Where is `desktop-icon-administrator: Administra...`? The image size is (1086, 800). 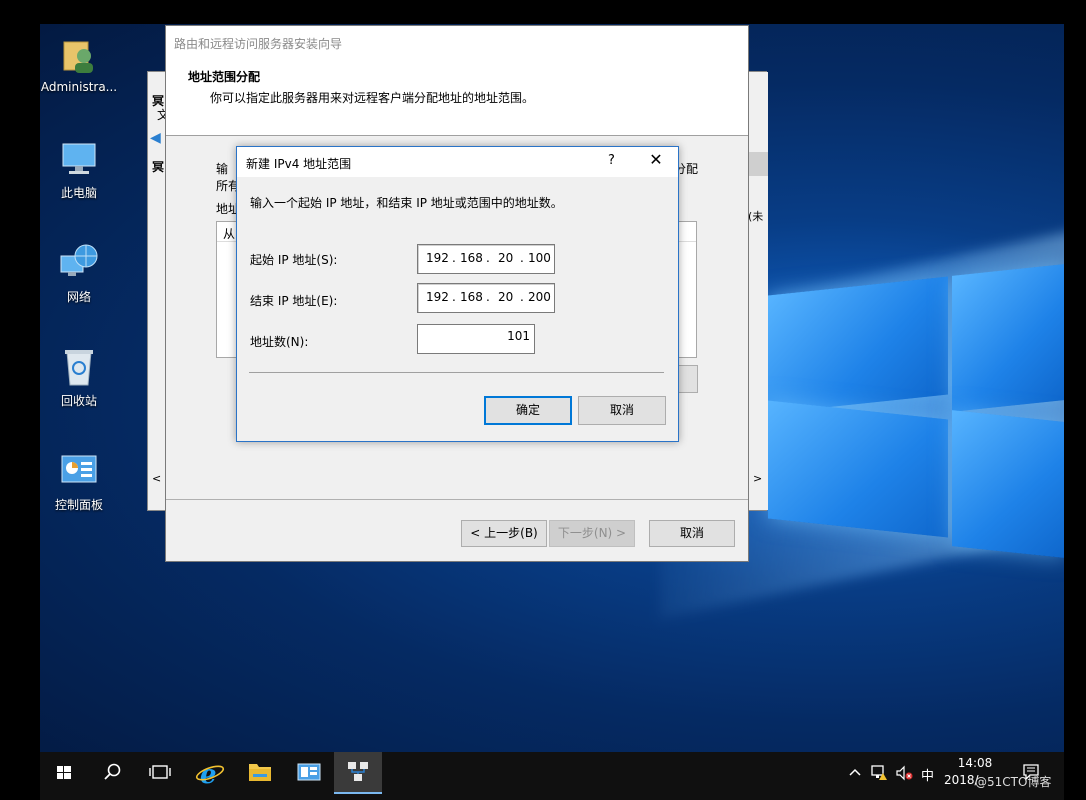 desktop-icon-administrator: Administra... is located at coordinates (79, 64).